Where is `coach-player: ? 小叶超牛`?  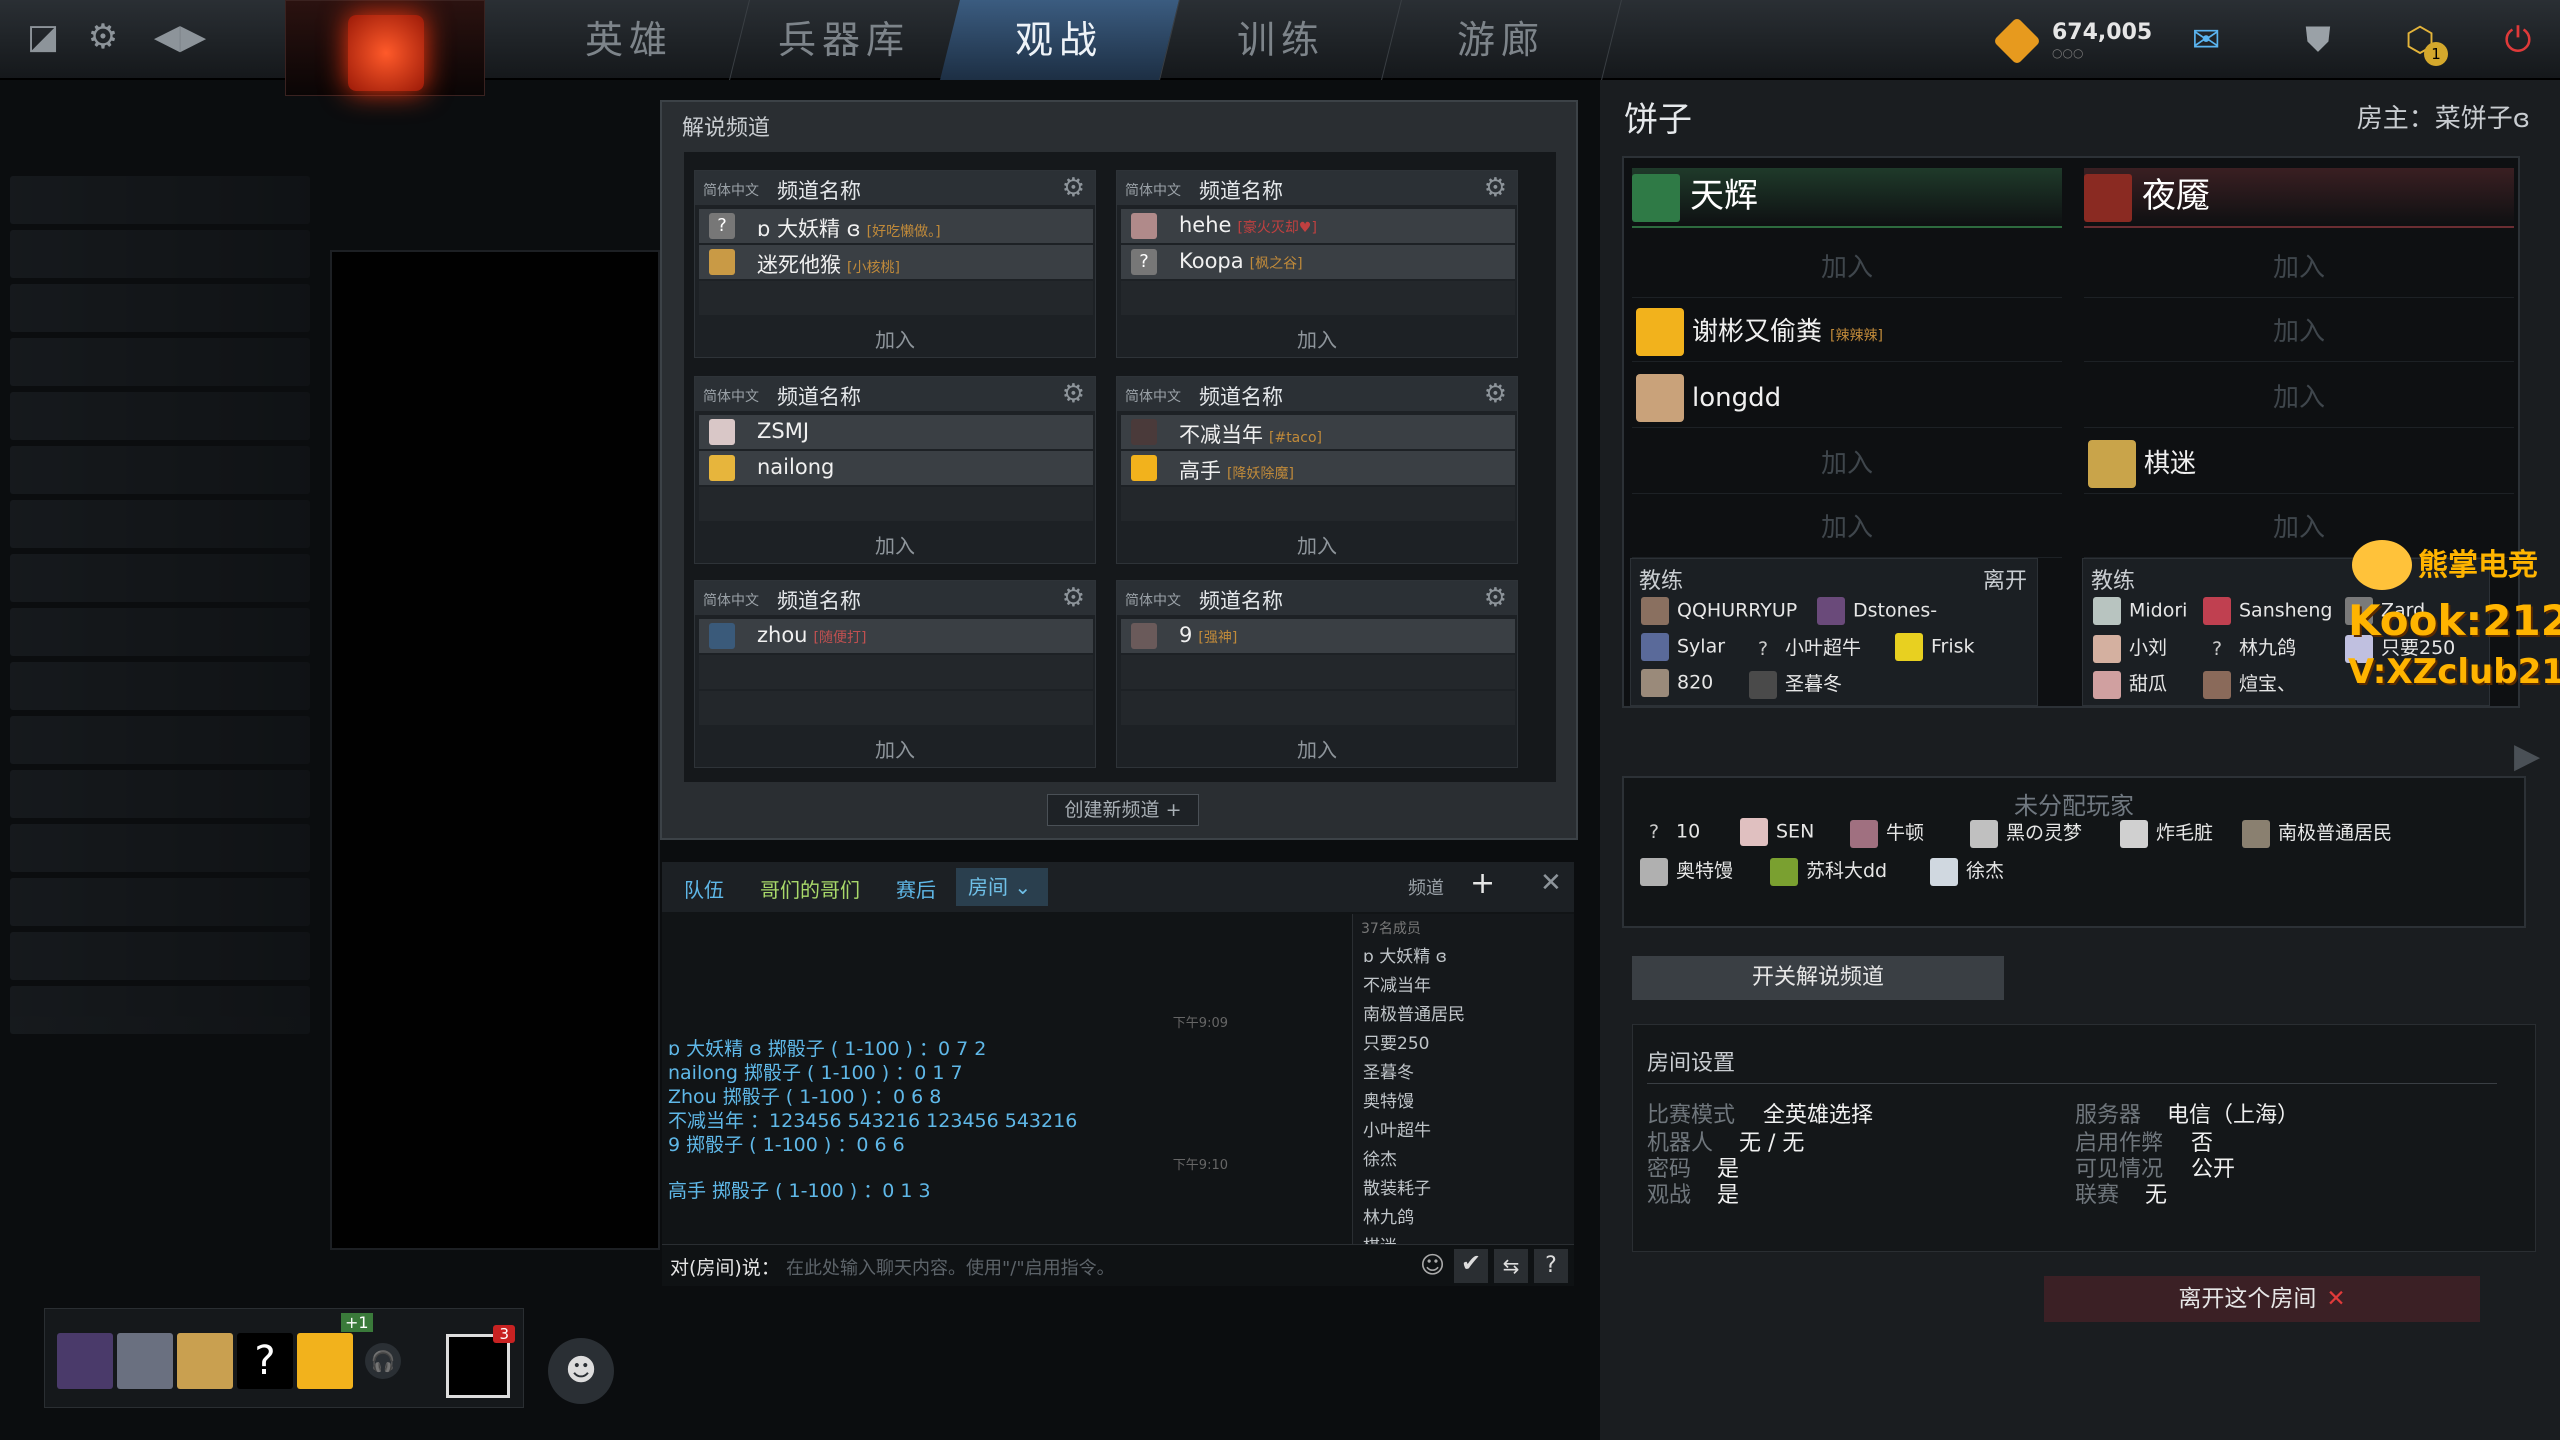
coach-player: ? 小叶超牛 is located at coordinates (1805, 648).